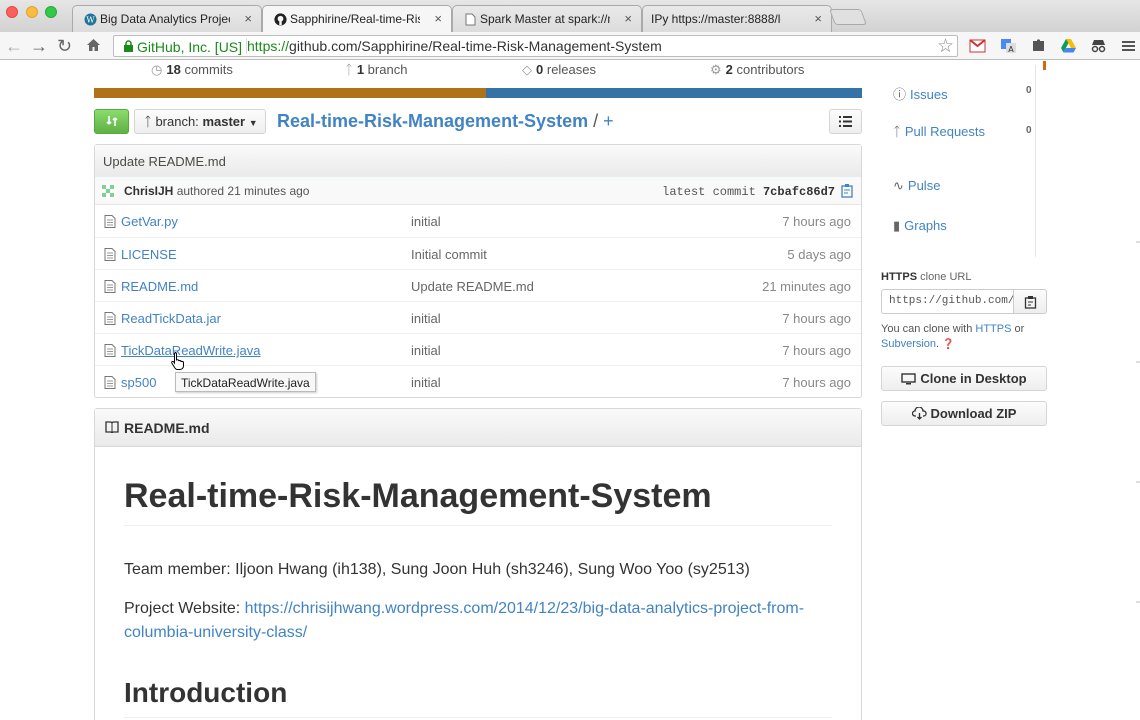 The image size is (1140, 720). What do you see at coordinates (945, 131) in the screenshot?
I see `sidebar-item-label: Pull Requests` at bounding box center [945, 131].